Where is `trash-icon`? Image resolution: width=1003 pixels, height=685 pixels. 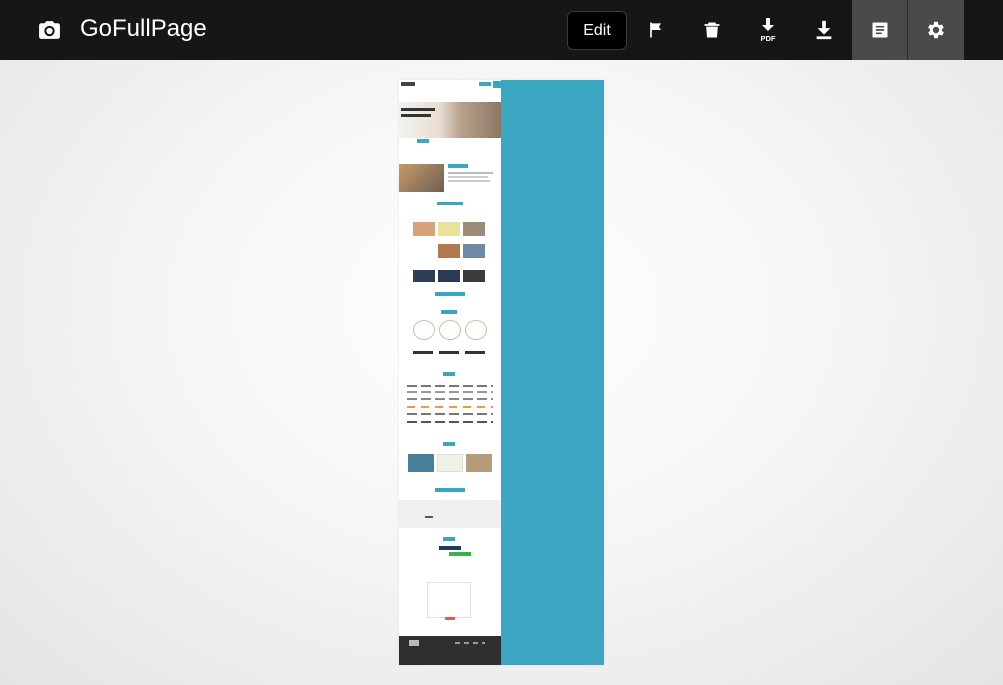 trash-icon is located at coordinates (712, 30).